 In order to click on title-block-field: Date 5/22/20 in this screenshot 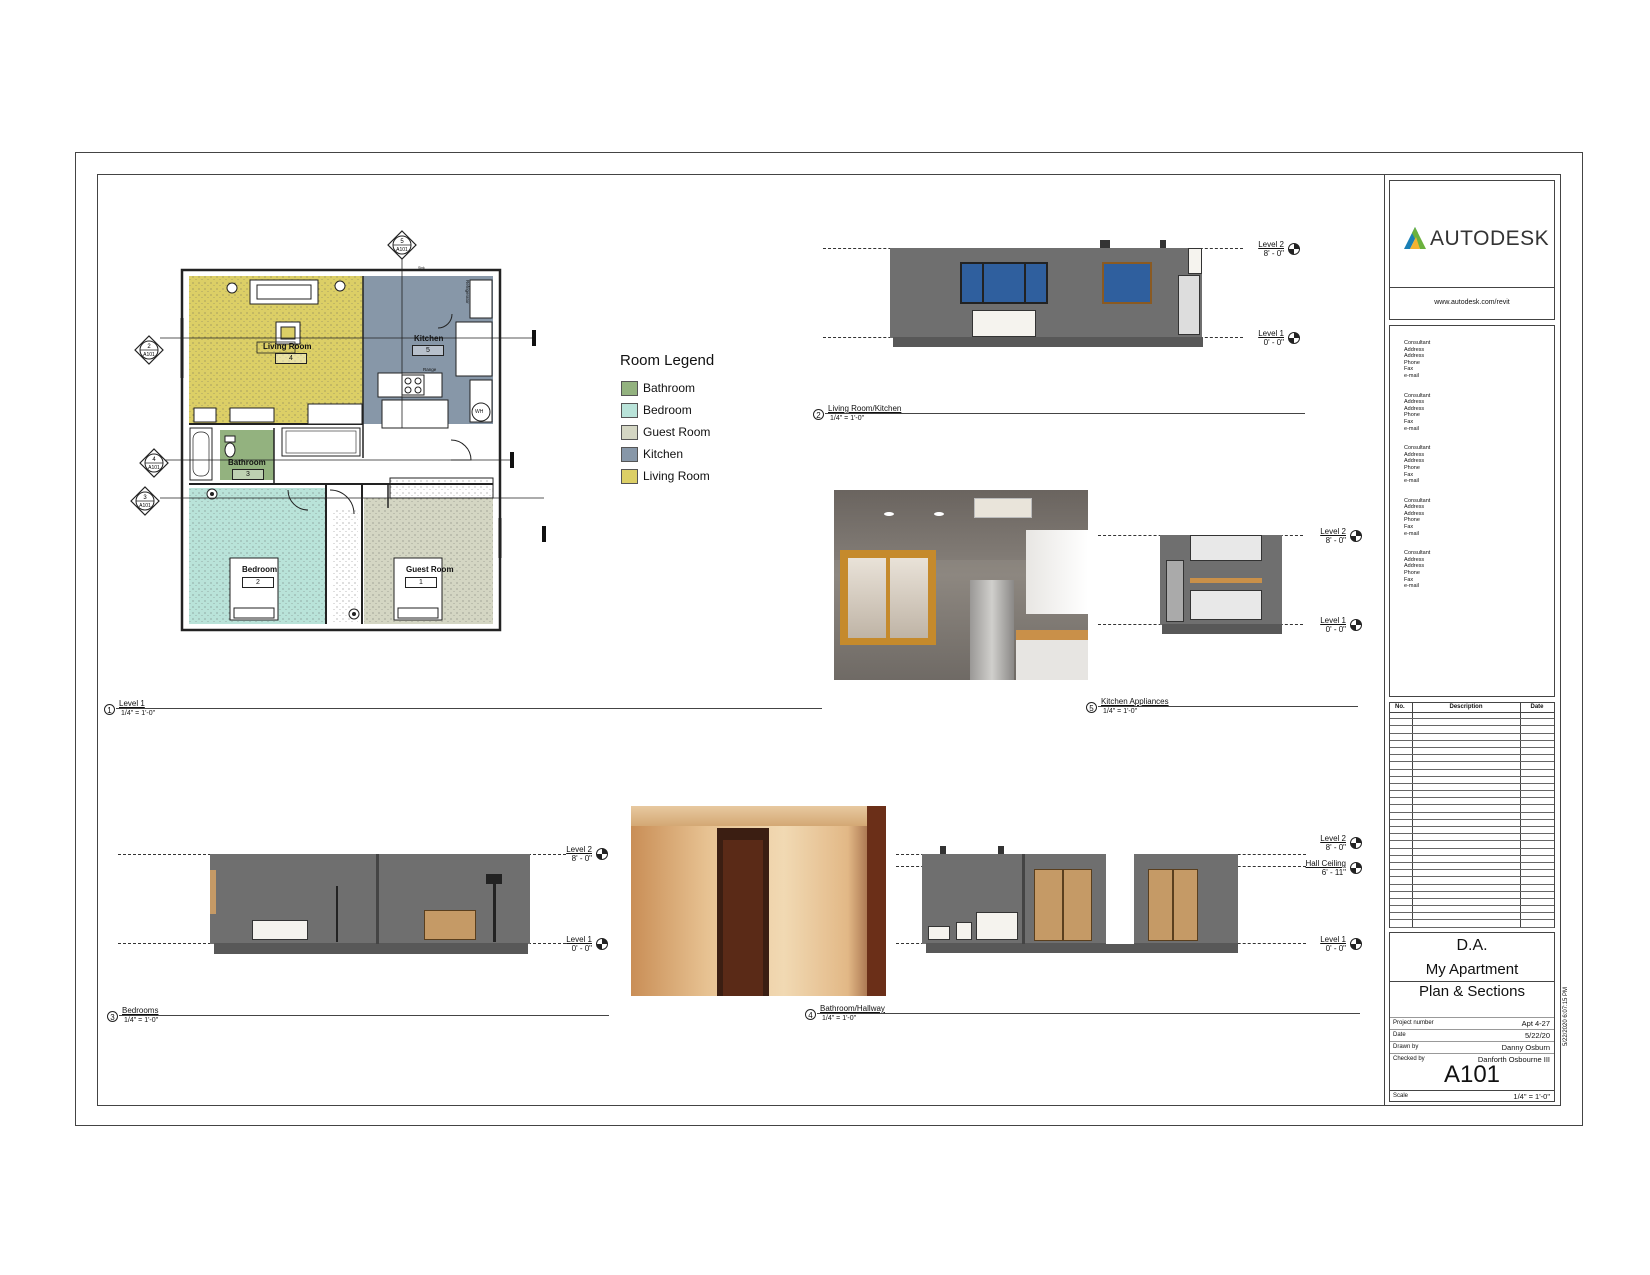, I will do `click(1472, 1035)`.